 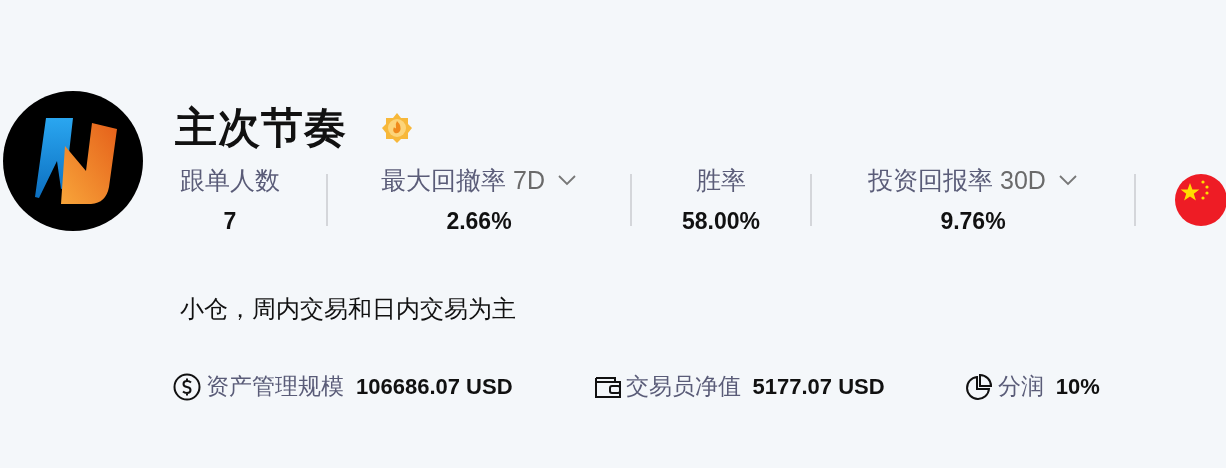 I want to click on stat-value: 2.66%, so click(x=479, y=221).